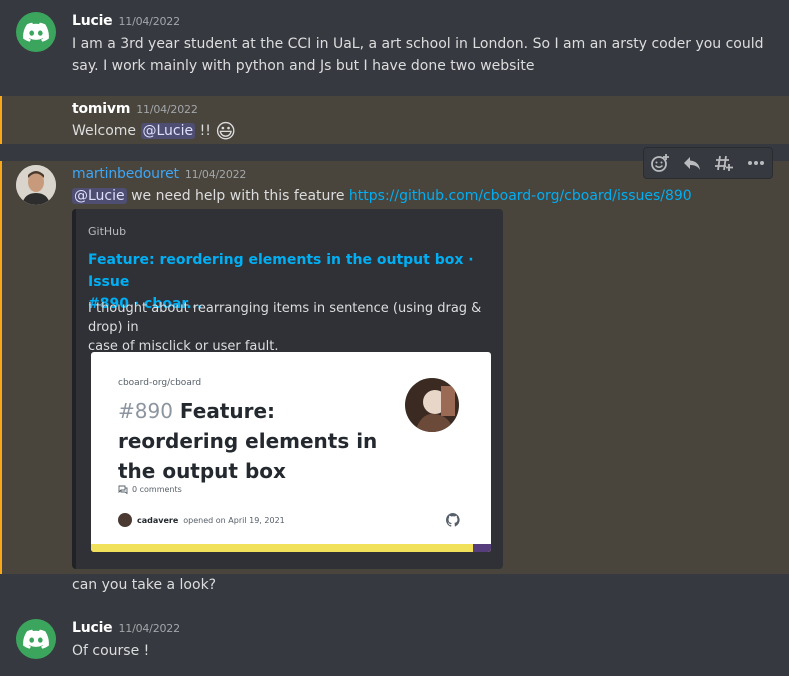  I want to click on issue-title-line: reordering elements in, so click(248, 441).